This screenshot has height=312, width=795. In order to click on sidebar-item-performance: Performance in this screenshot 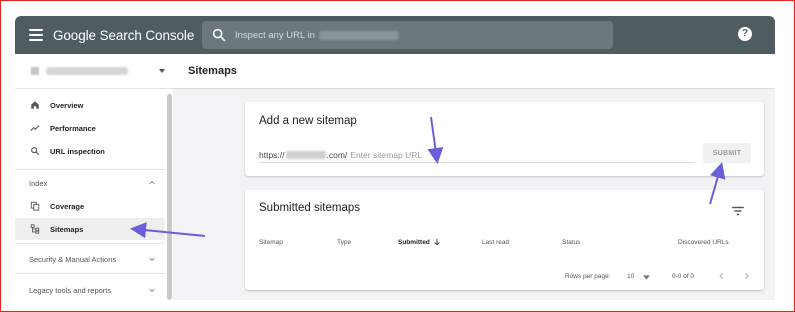, I will do `click(90, 128)`.